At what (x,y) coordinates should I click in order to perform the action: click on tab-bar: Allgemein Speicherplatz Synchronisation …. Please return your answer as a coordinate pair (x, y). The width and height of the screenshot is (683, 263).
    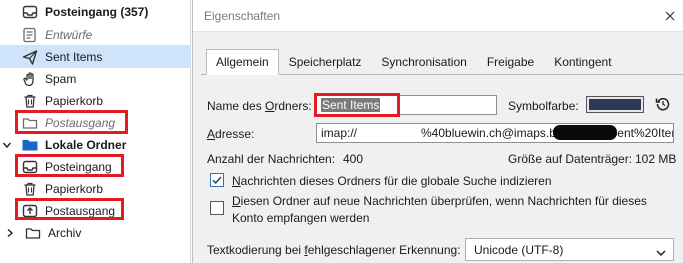
    Looking at the image, I should click on (414, 62).